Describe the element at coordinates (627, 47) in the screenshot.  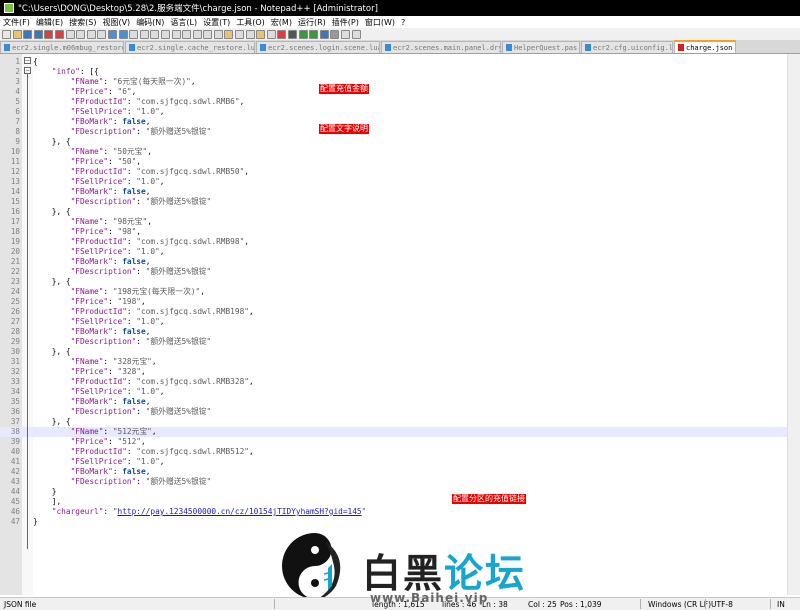
I see `tab-file: ecr2.cfg.uiconfig.lua×` at that location.